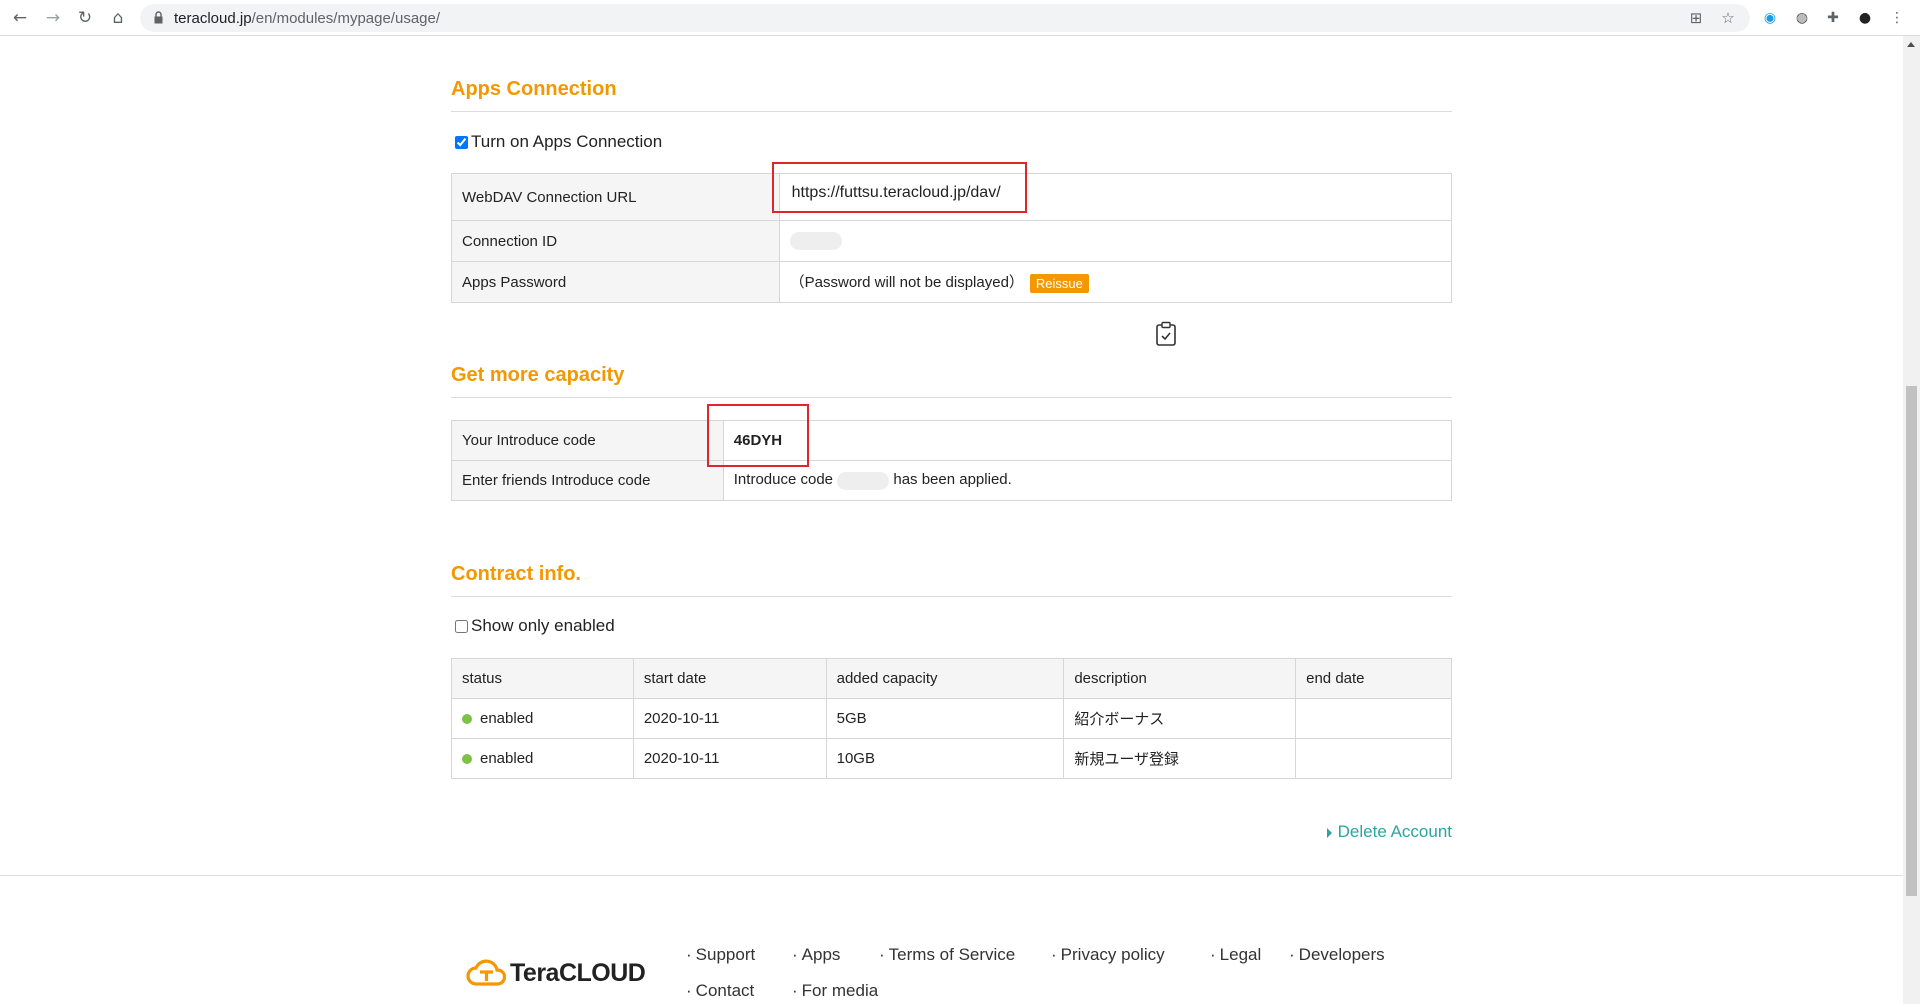 The height and width of the screenshot is (1004, 1920). I want to click on highlight-box-webdav-url, so click(899, 187).